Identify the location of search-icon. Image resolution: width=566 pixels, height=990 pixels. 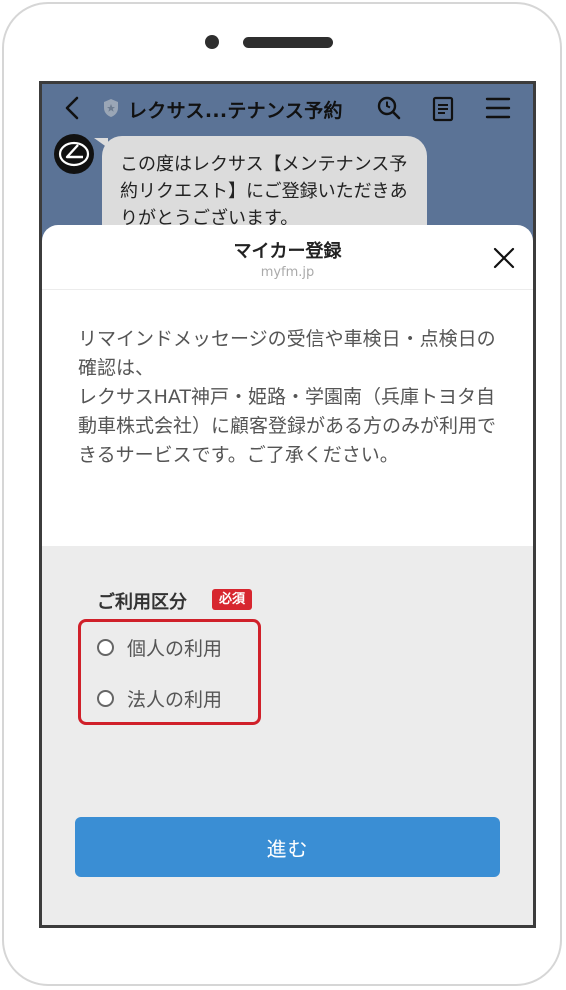
(389, 108).